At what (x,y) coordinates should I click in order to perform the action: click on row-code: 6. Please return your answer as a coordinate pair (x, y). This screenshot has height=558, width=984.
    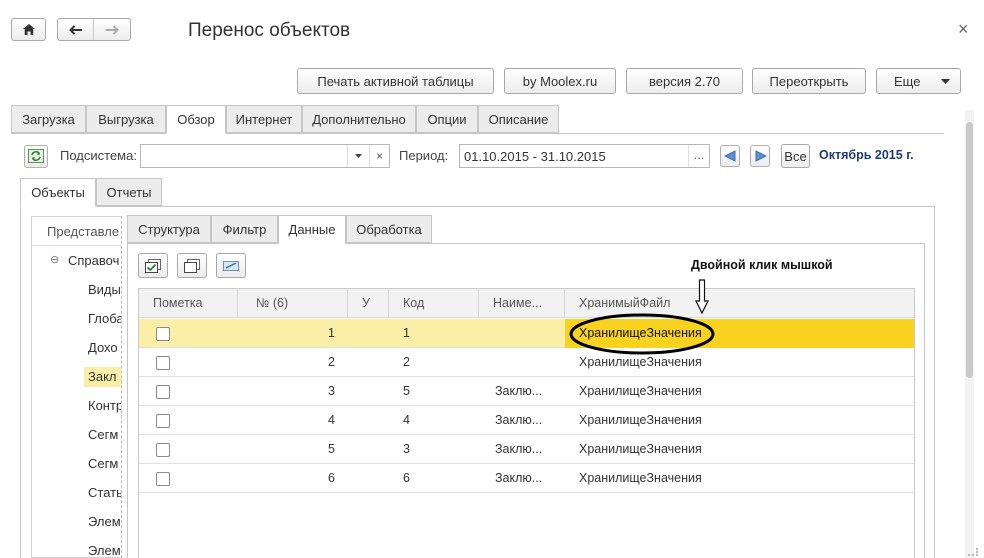
    Looking at the image, I should click on (406, 478).